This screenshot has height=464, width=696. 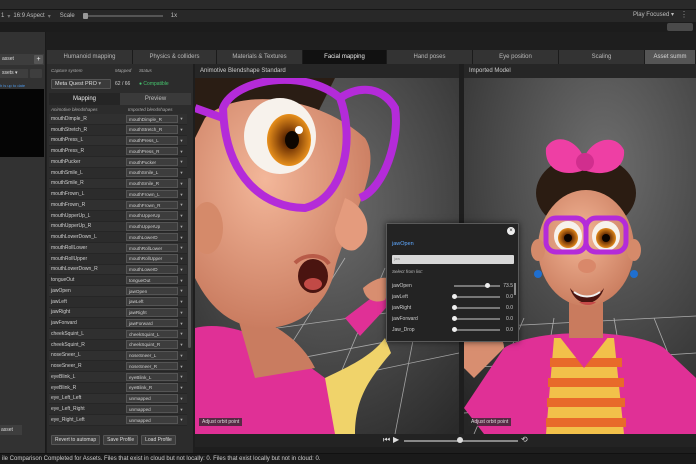 What do you see at coordinates (680, 27) in the screenshot?
I see `settings-badge` at bounding box center [680, 27].